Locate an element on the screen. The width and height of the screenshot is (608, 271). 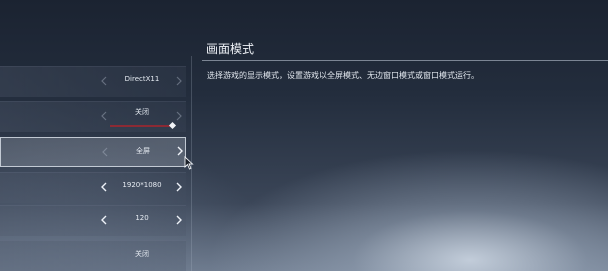
setting-row-render-api: DirectX11 is located at coordinates (93, 81).